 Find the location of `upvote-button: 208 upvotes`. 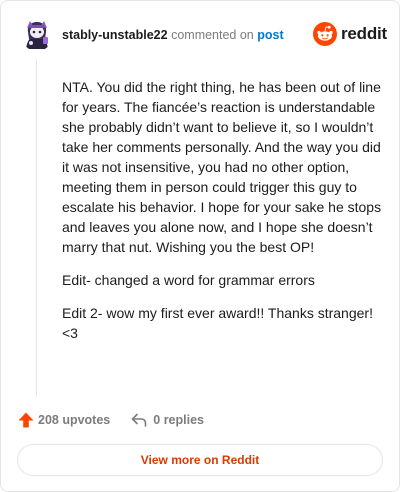

upvote-button: 208 upvotes is located at coordinates (63, 420).